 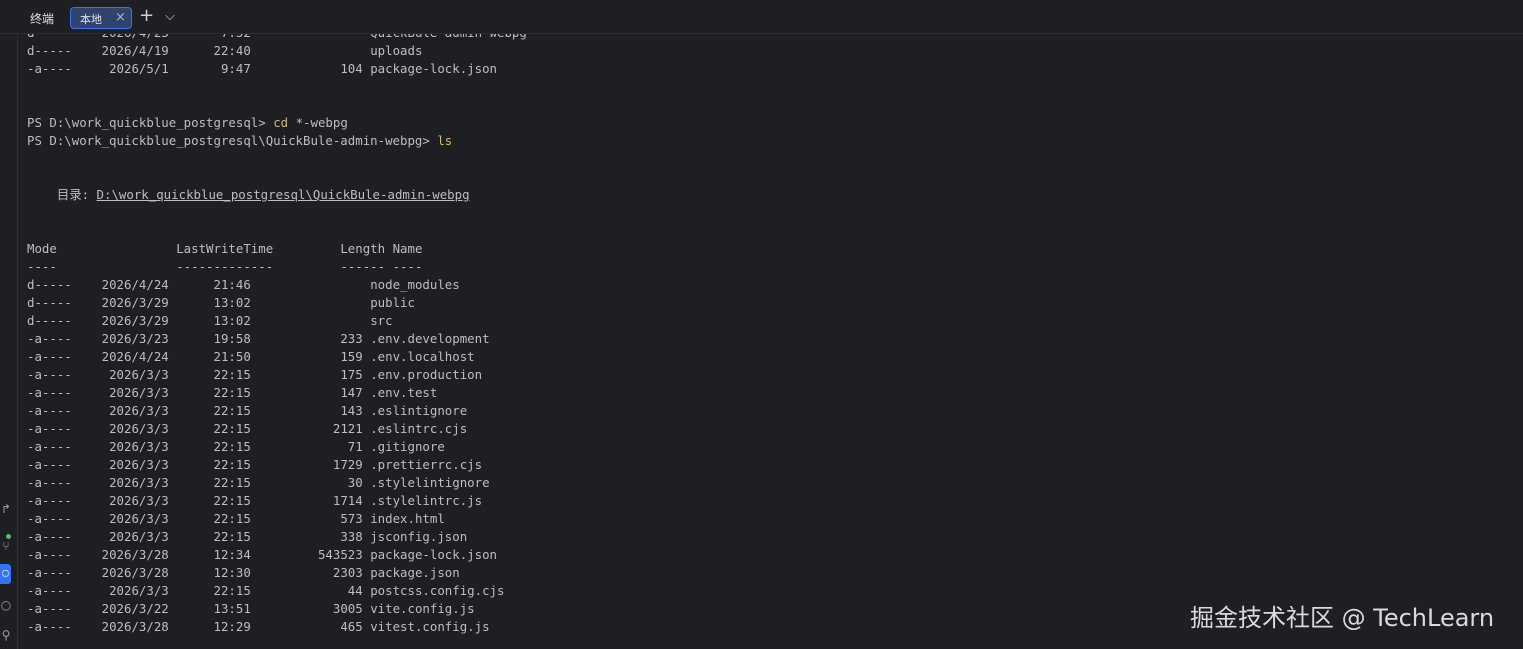 I want to click on git-branch-icon: ⑂, so click(x=6, y=546).